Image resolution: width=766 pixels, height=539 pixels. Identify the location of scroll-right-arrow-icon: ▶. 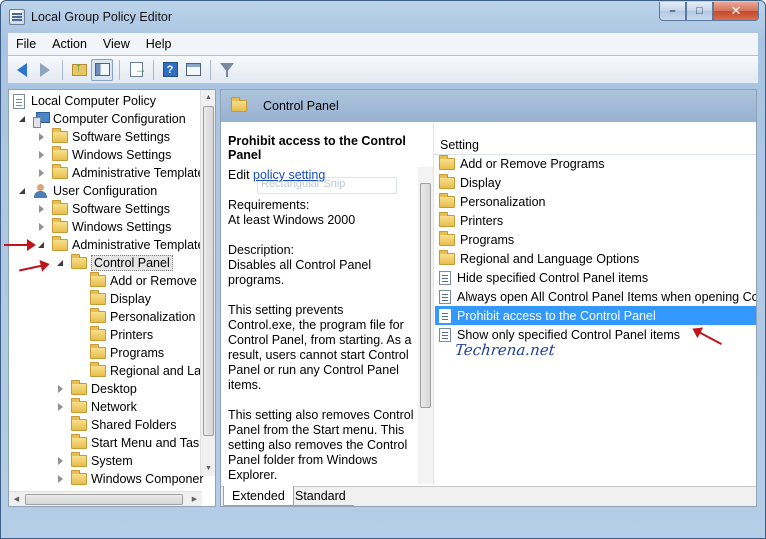
(194, 499).